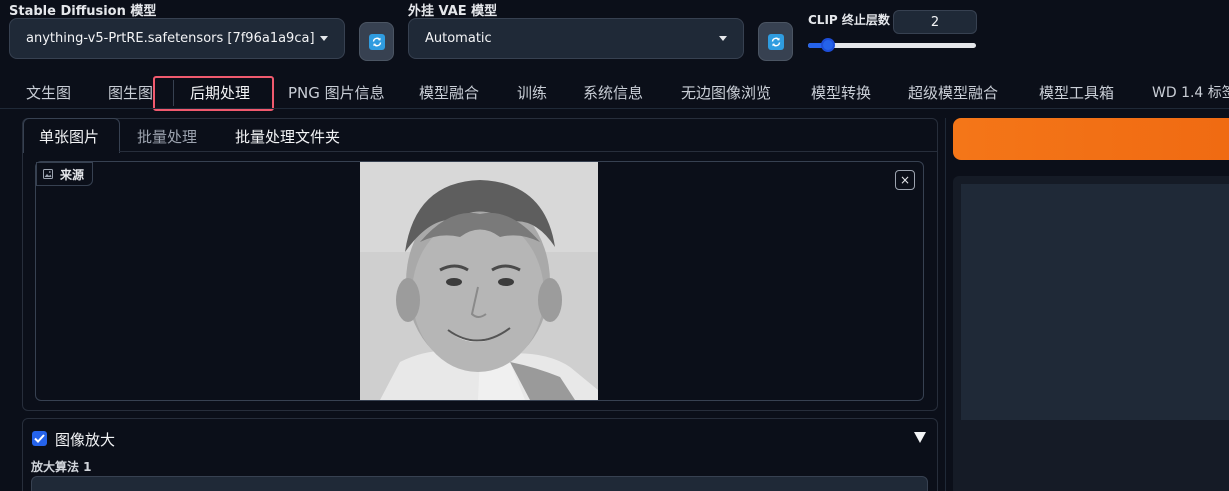 This screenshot has width=1229, height=491. What do you see at coordinates (458, 38) in the screenshot?
I see `vae-value: Automatic` at bounding box center [458, 38].